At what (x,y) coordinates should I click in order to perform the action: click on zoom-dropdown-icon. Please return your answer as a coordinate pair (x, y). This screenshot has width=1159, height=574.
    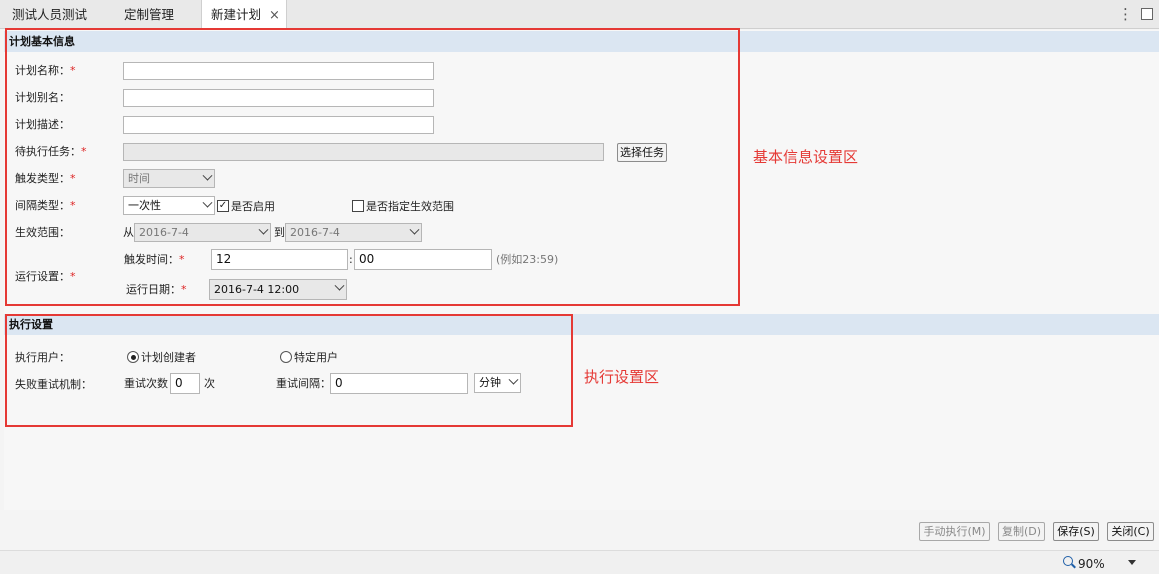
    Looking at the image, I should click on (1132, 562).